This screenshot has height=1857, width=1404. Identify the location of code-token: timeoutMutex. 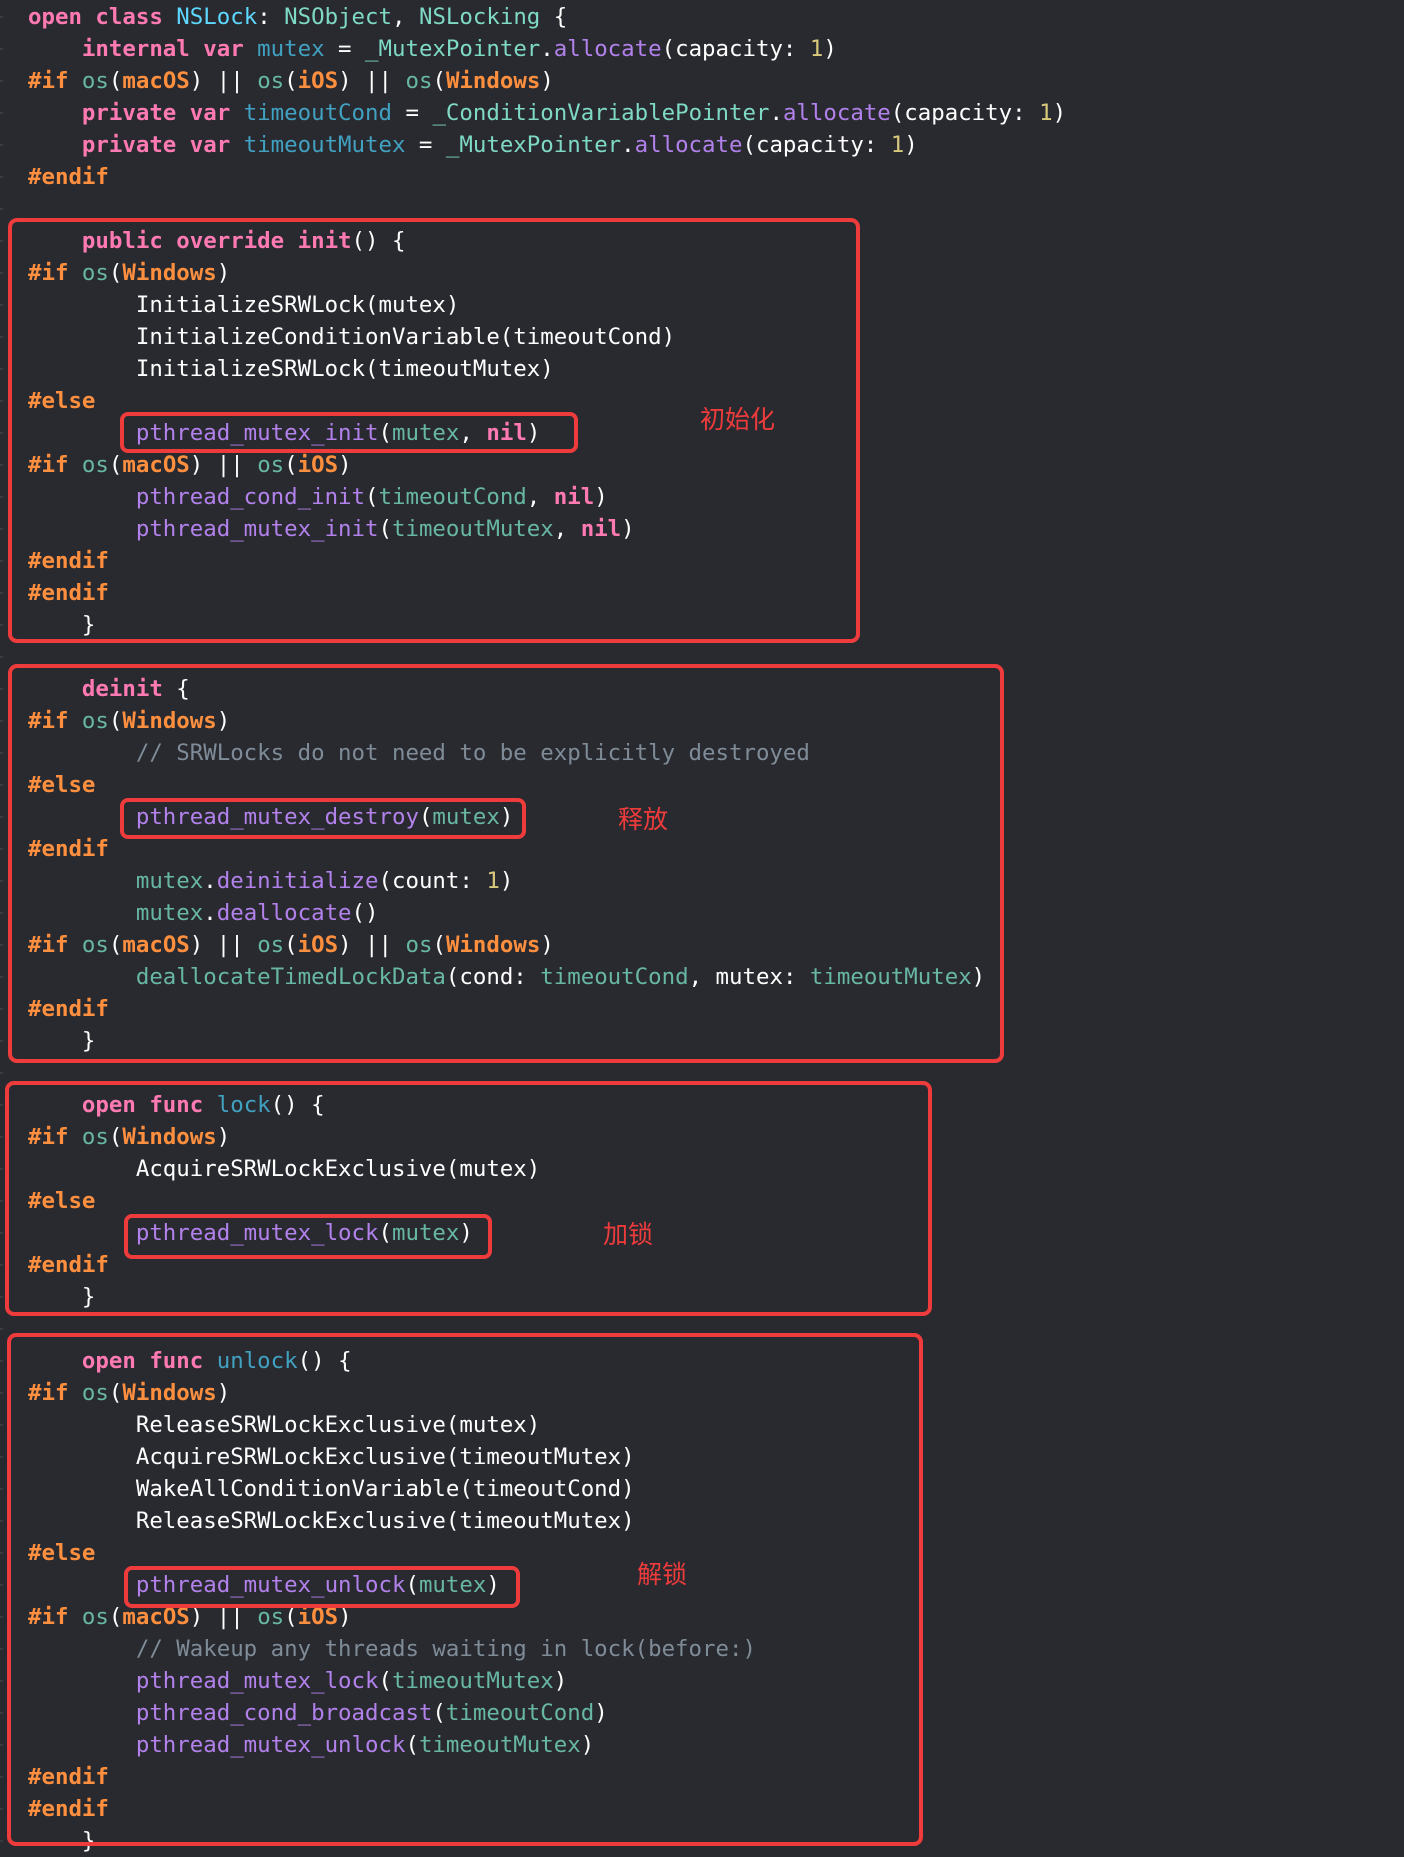
(324, 145).